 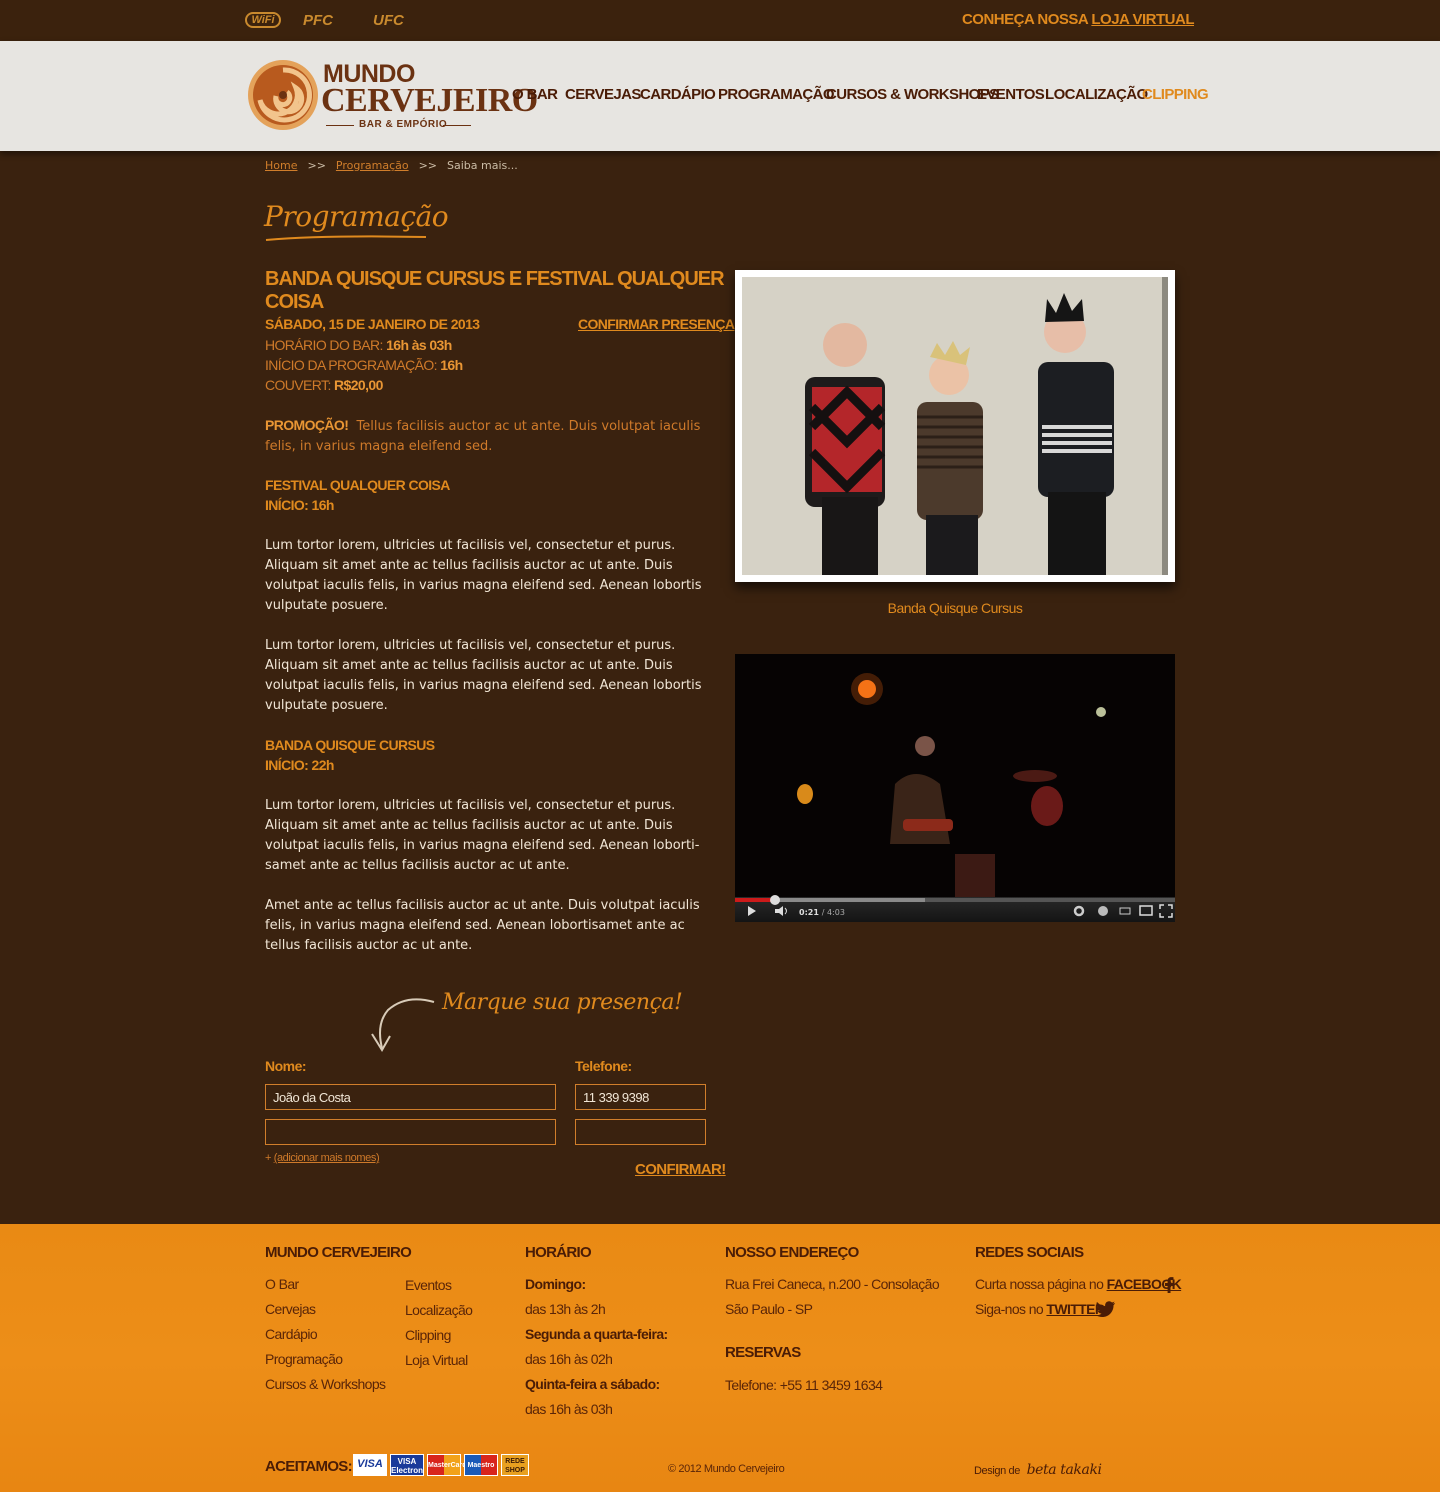 I want to click on designer-name: beta takaki, so click(x=1064, y=1470).